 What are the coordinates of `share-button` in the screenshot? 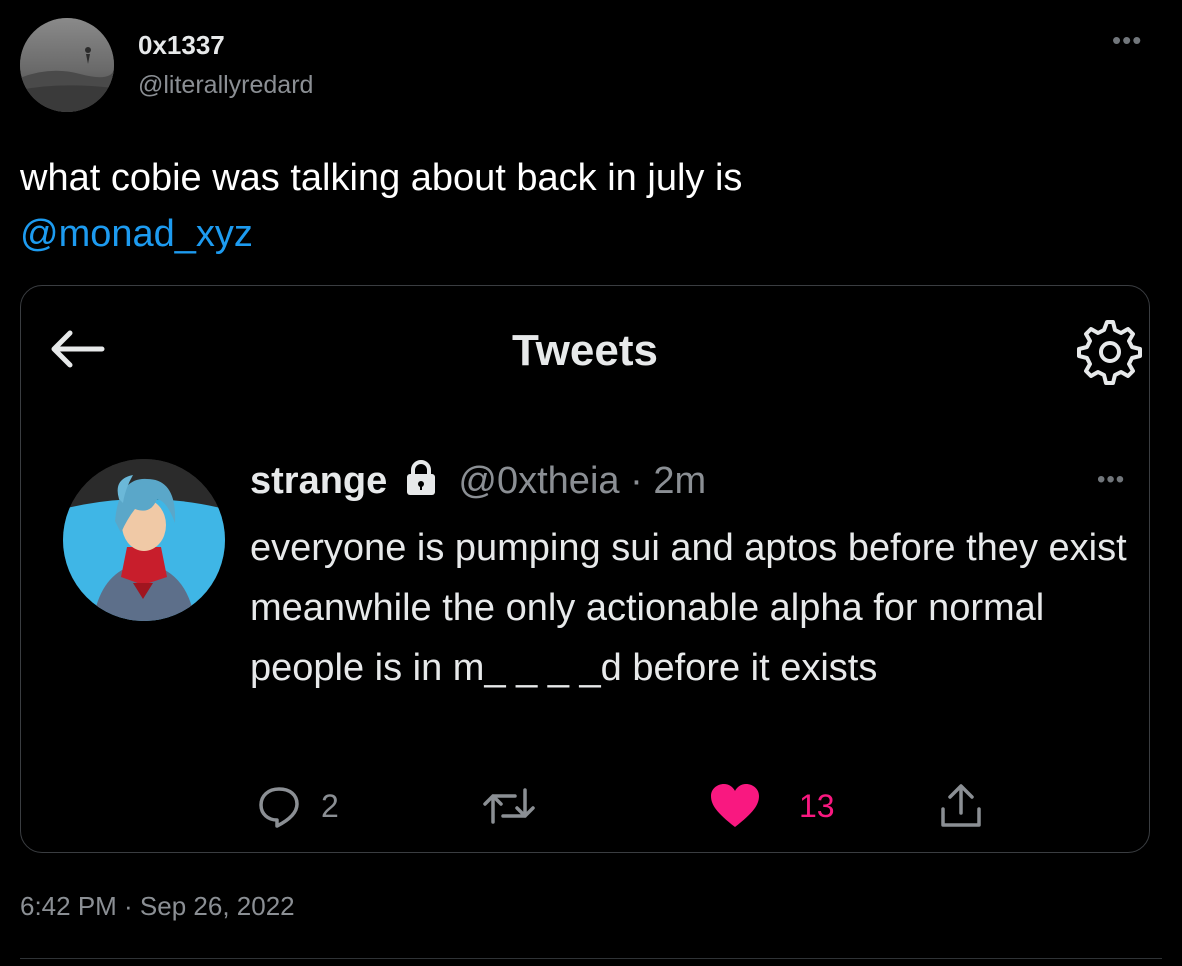 It's located at (961, 806).